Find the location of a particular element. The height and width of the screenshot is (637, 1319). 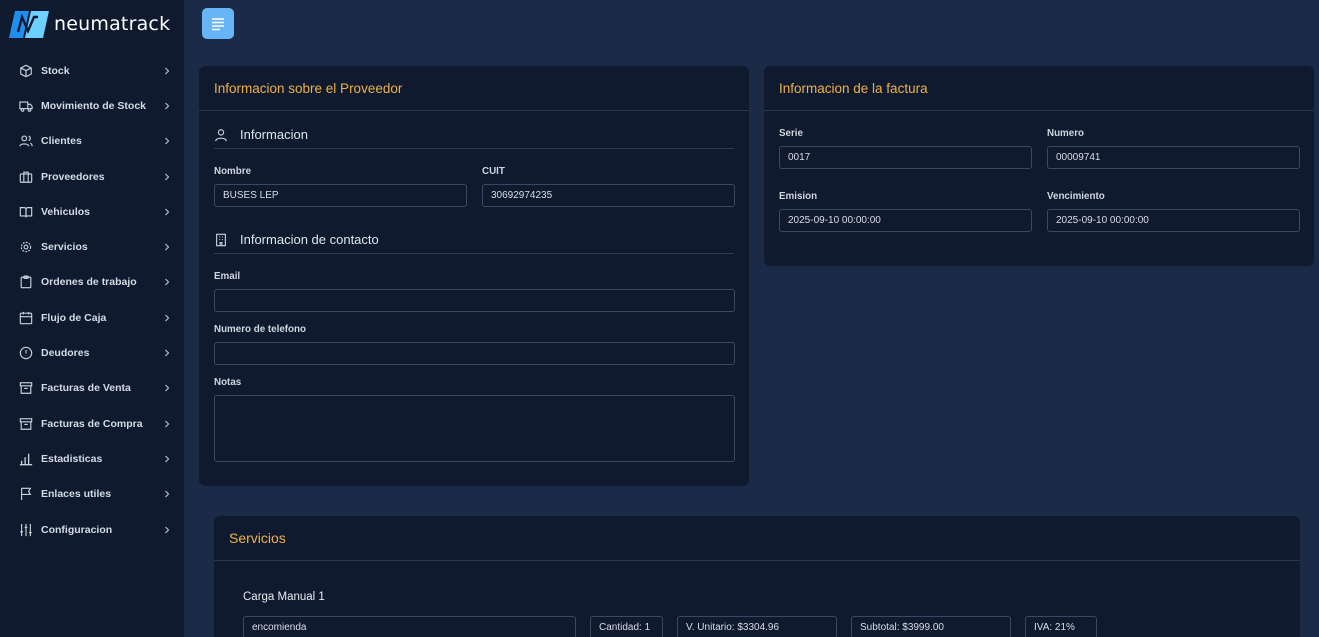

book-icon is located at coordinates (26, 212).